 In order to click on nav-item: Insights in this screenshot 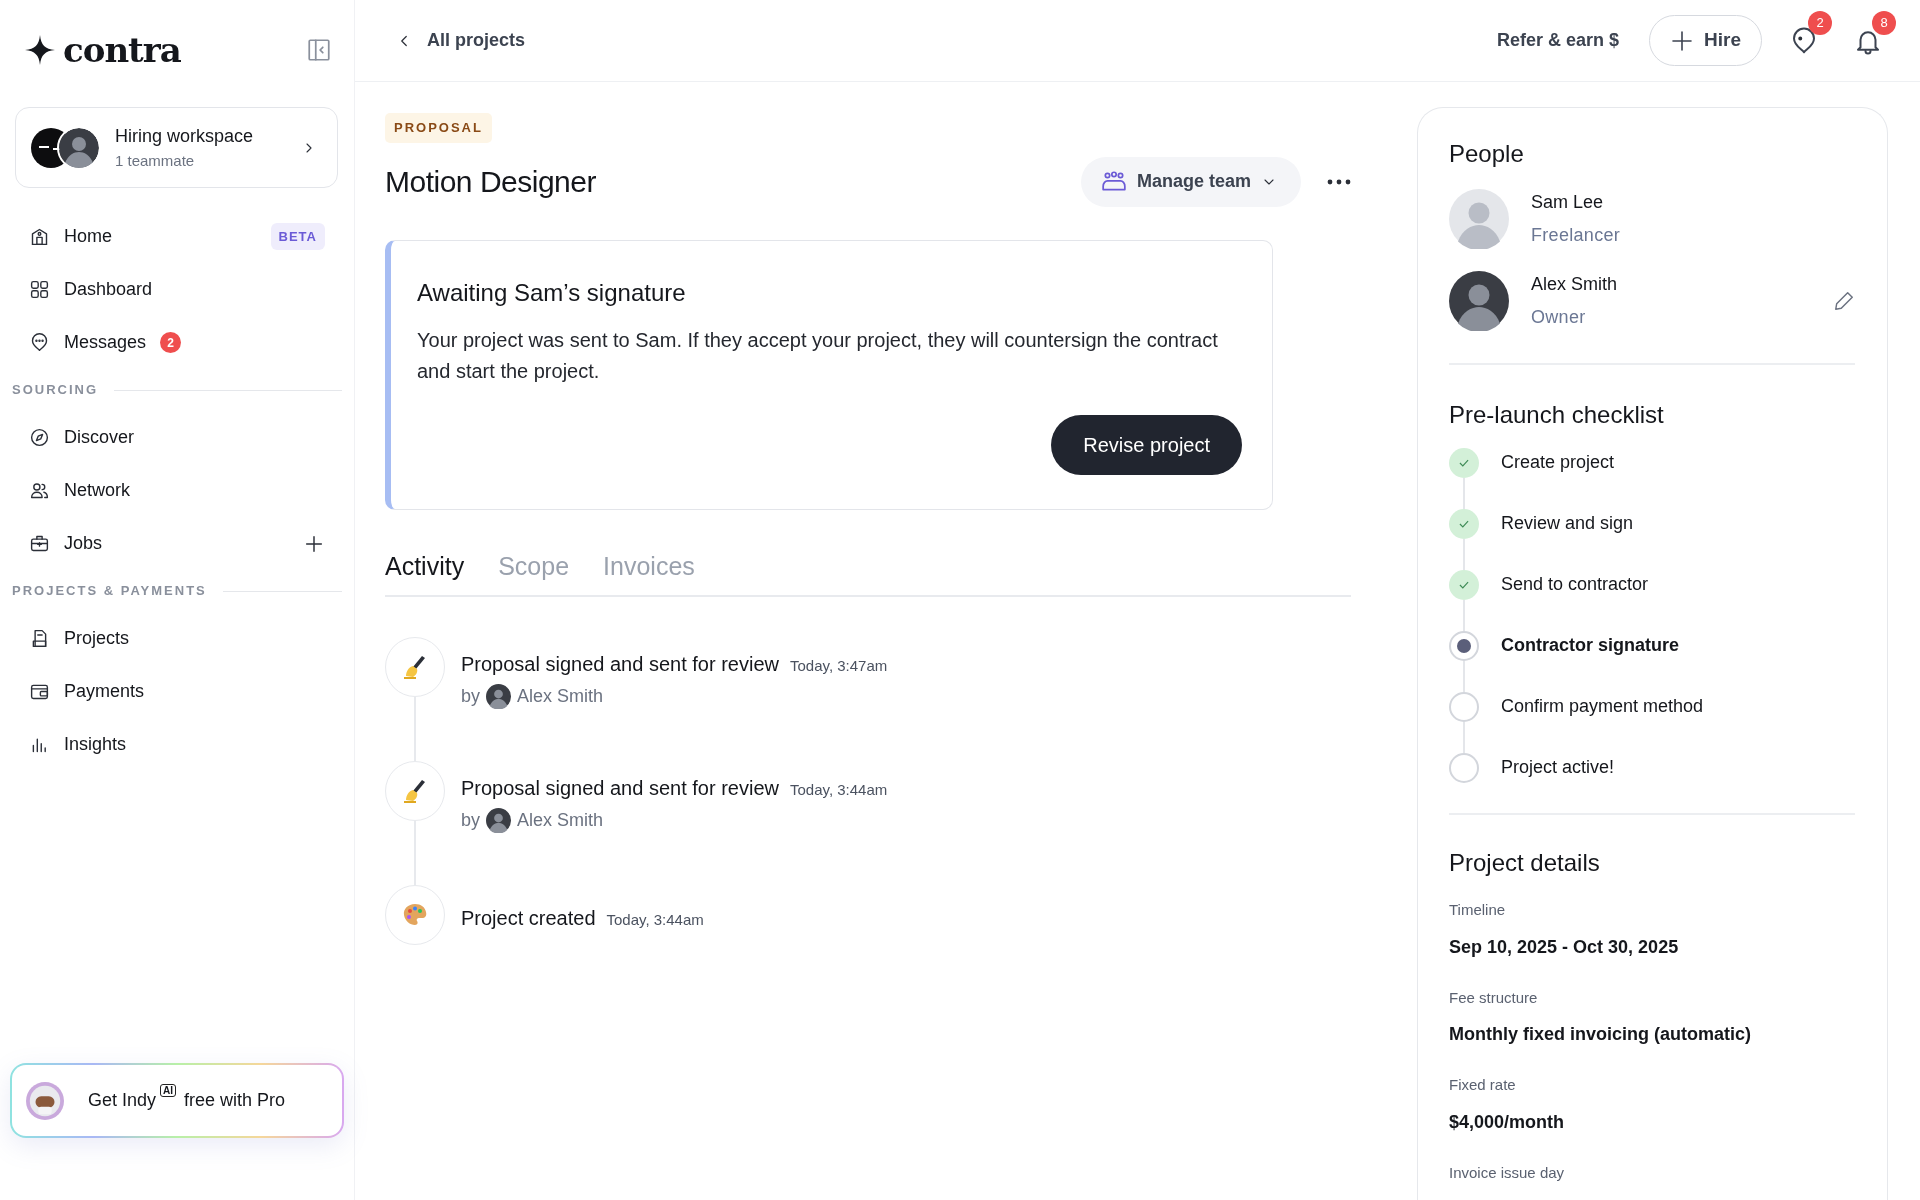, I will do `click(177, 744)`.